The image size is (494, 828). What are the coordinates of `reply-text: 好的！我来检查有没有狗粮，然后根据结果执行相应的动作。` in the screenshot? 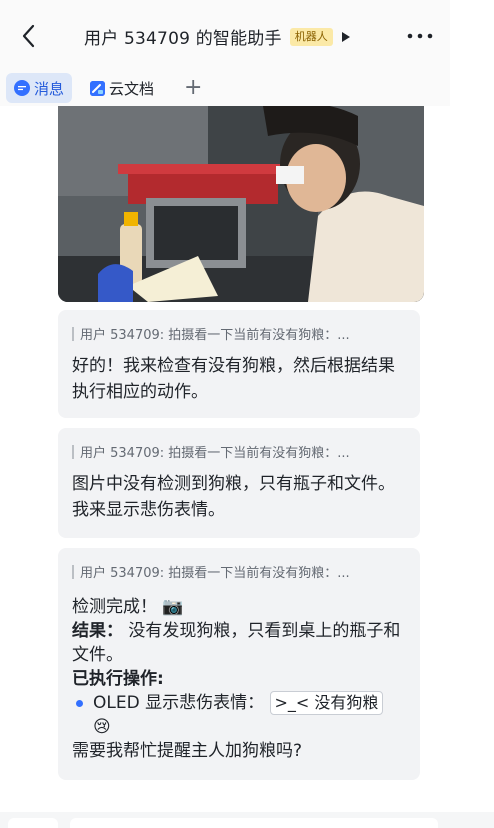 It's located at (233, 379).